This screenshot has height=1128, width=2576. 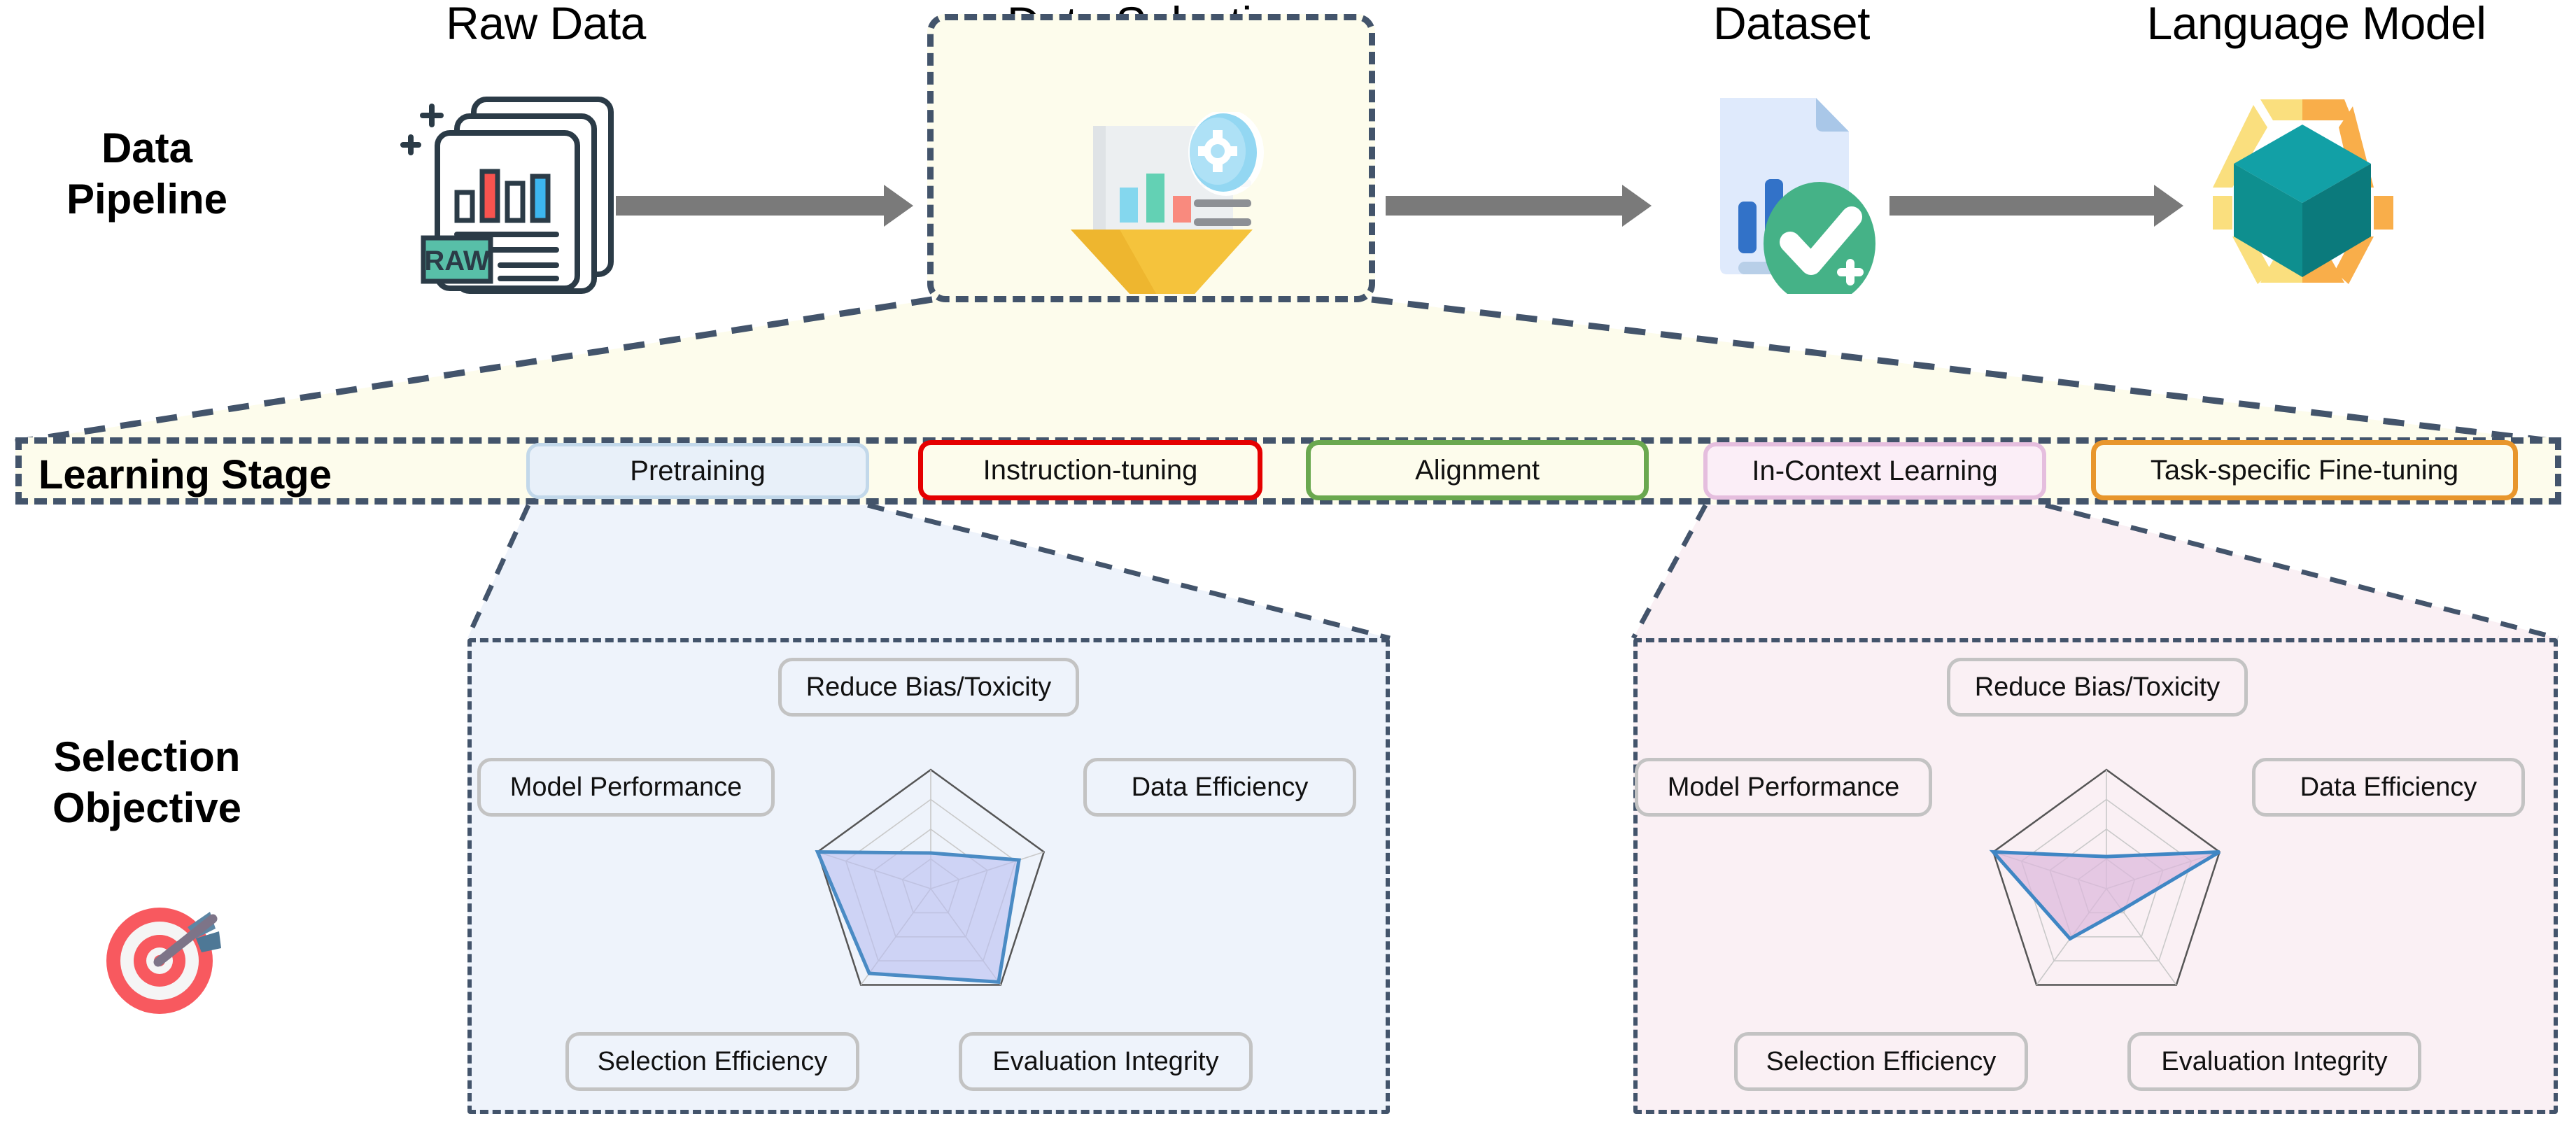 I want to click on learning-stage-label: Learning Stage, so click(x=185, y=475).